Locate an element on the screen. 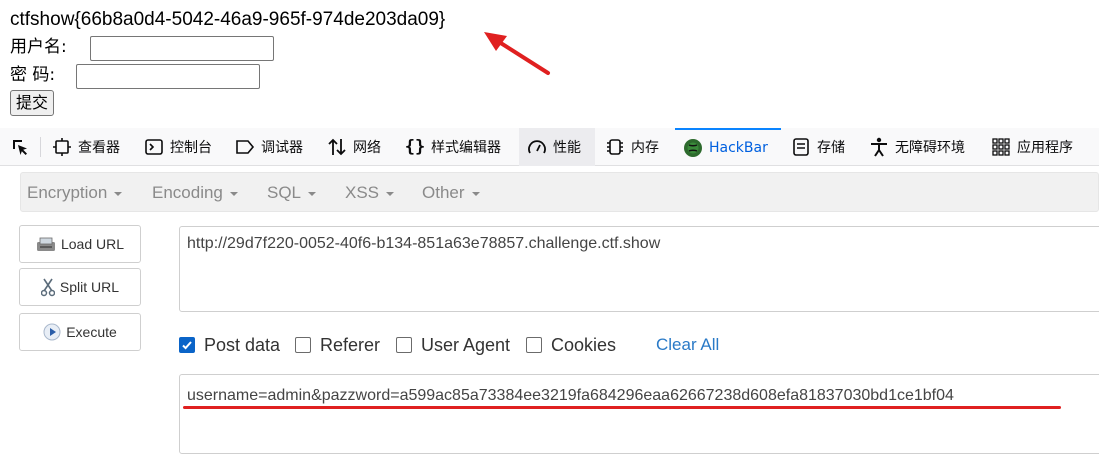 This screenshot has height=454, width=1099. referer-label: Referer is located at coordinates (350, 344).